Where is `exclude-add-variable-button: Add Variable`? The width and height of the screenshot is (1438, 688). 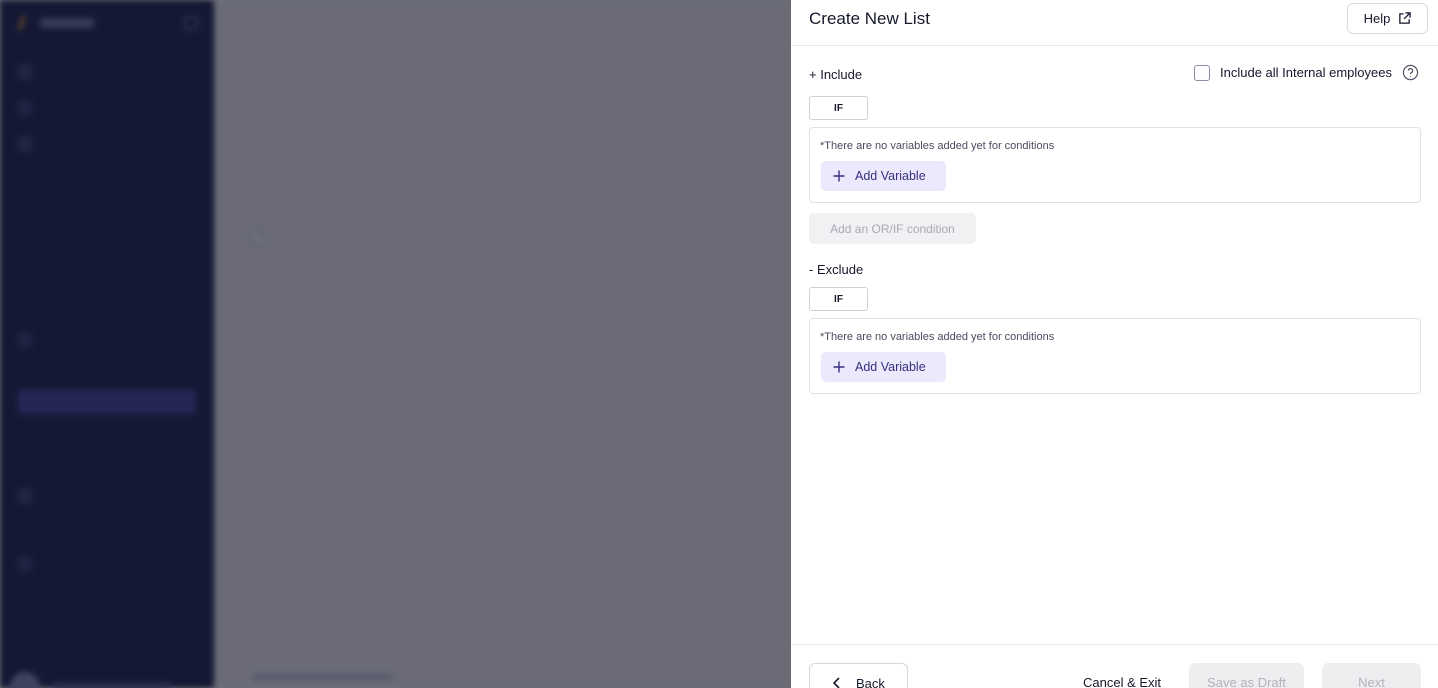
exclude-add-variable-button: Add Variable is located at coordinates (883, 367).